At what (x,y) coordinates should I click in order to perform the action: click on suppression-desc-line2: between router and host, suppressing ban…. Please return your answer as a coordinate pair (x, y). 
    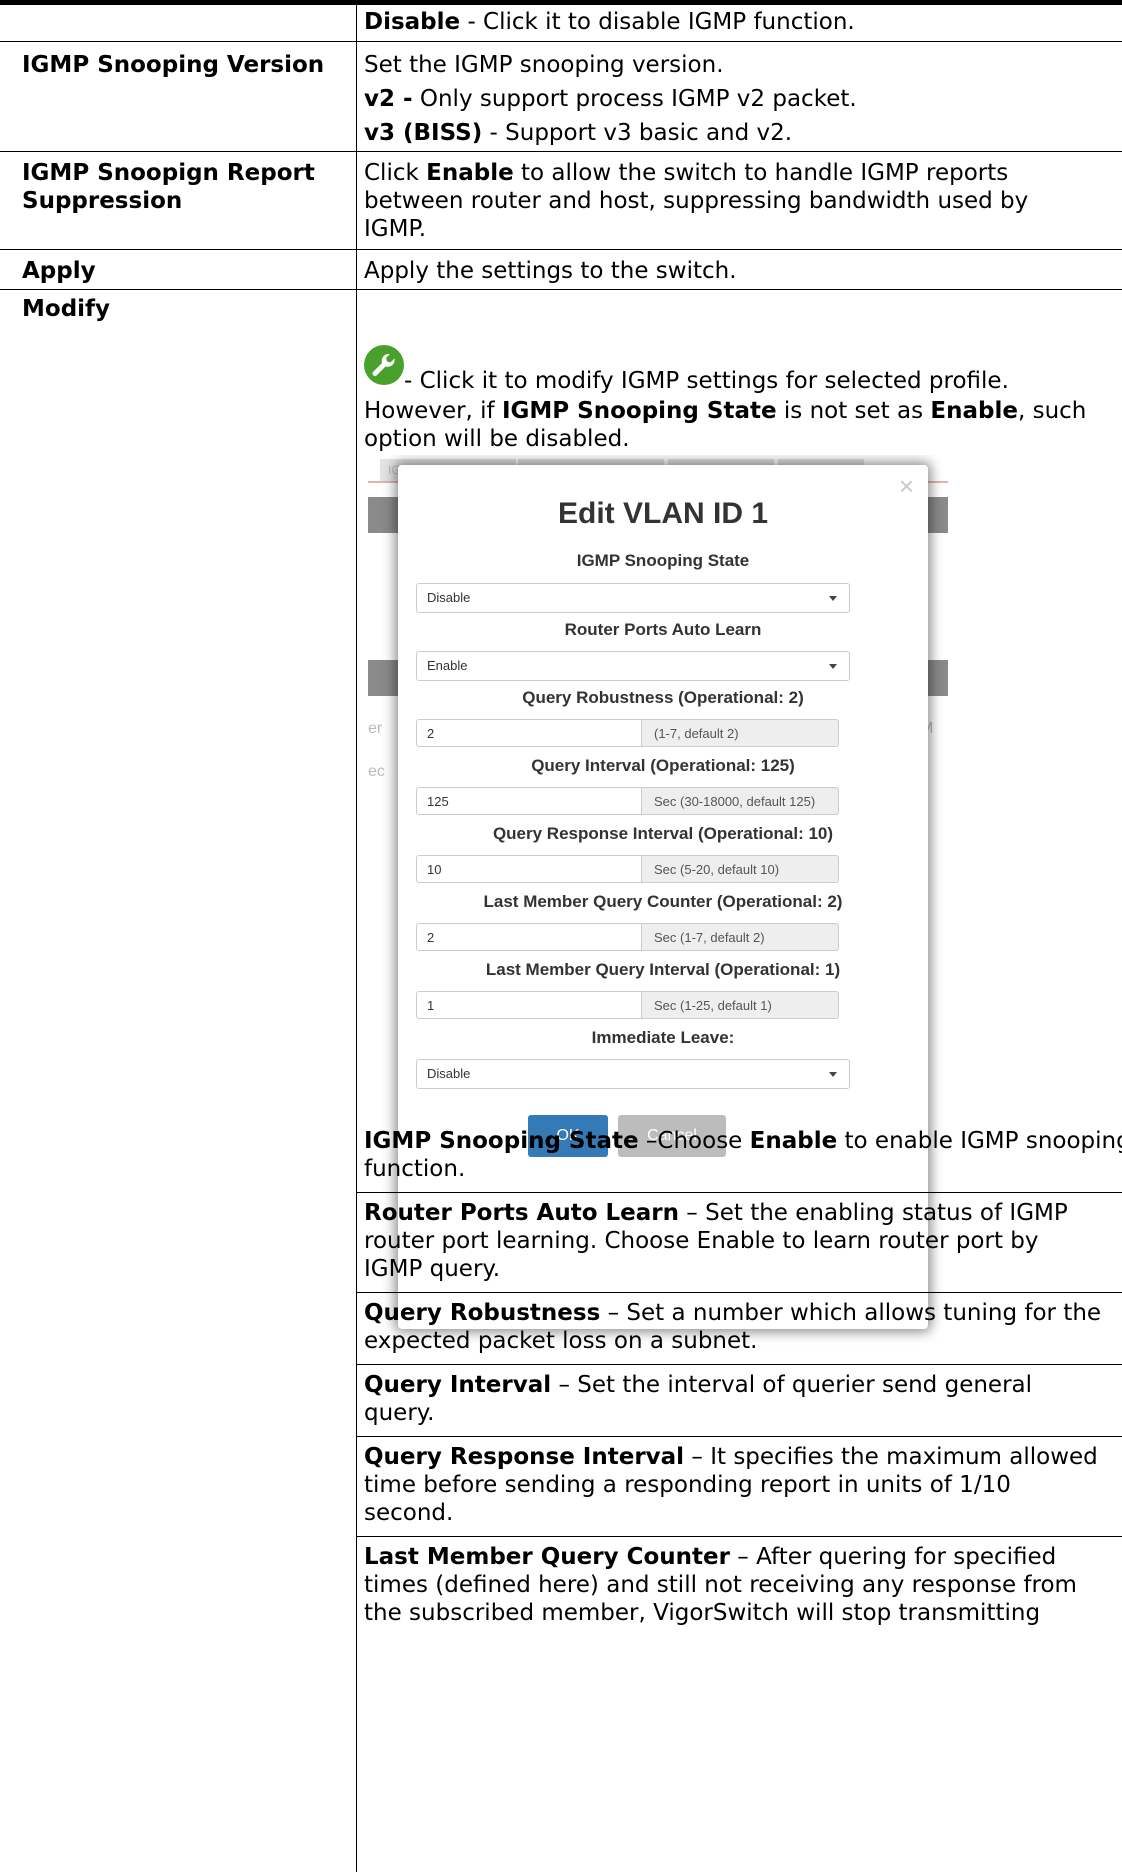
    Looking at the image, I should click on (696, 201).